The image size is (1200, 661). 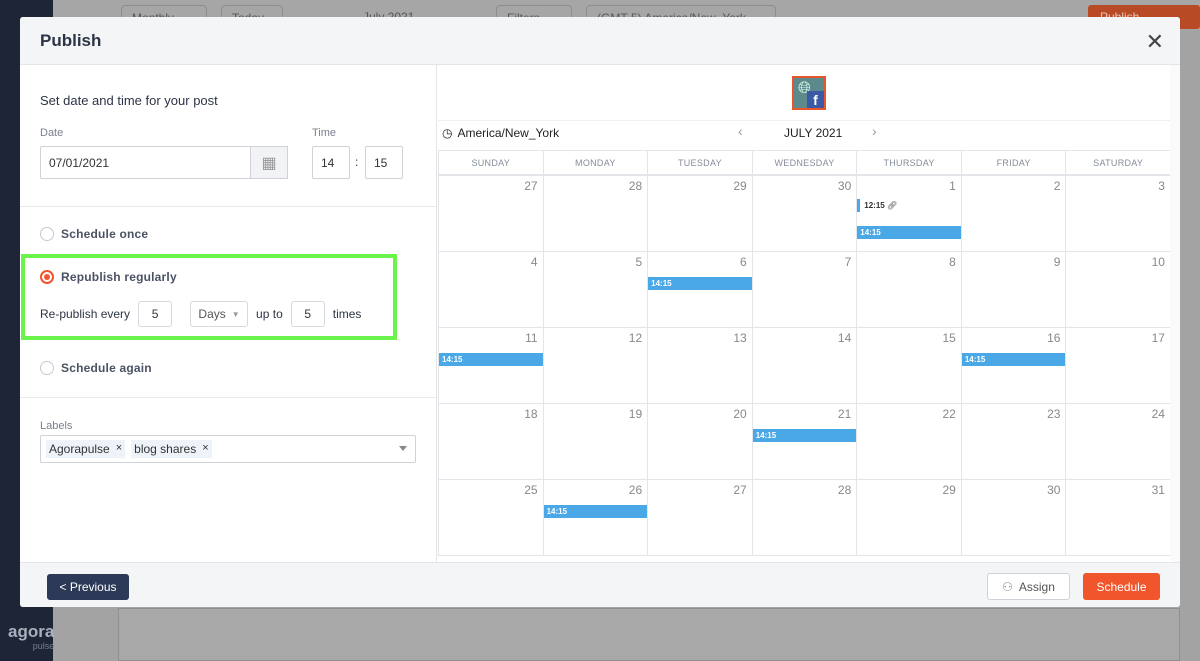 What do you see at coordinates (1007, 586) in the screenshot?
I see `user-icon: ⚇` at bounding box center [1007, 586].